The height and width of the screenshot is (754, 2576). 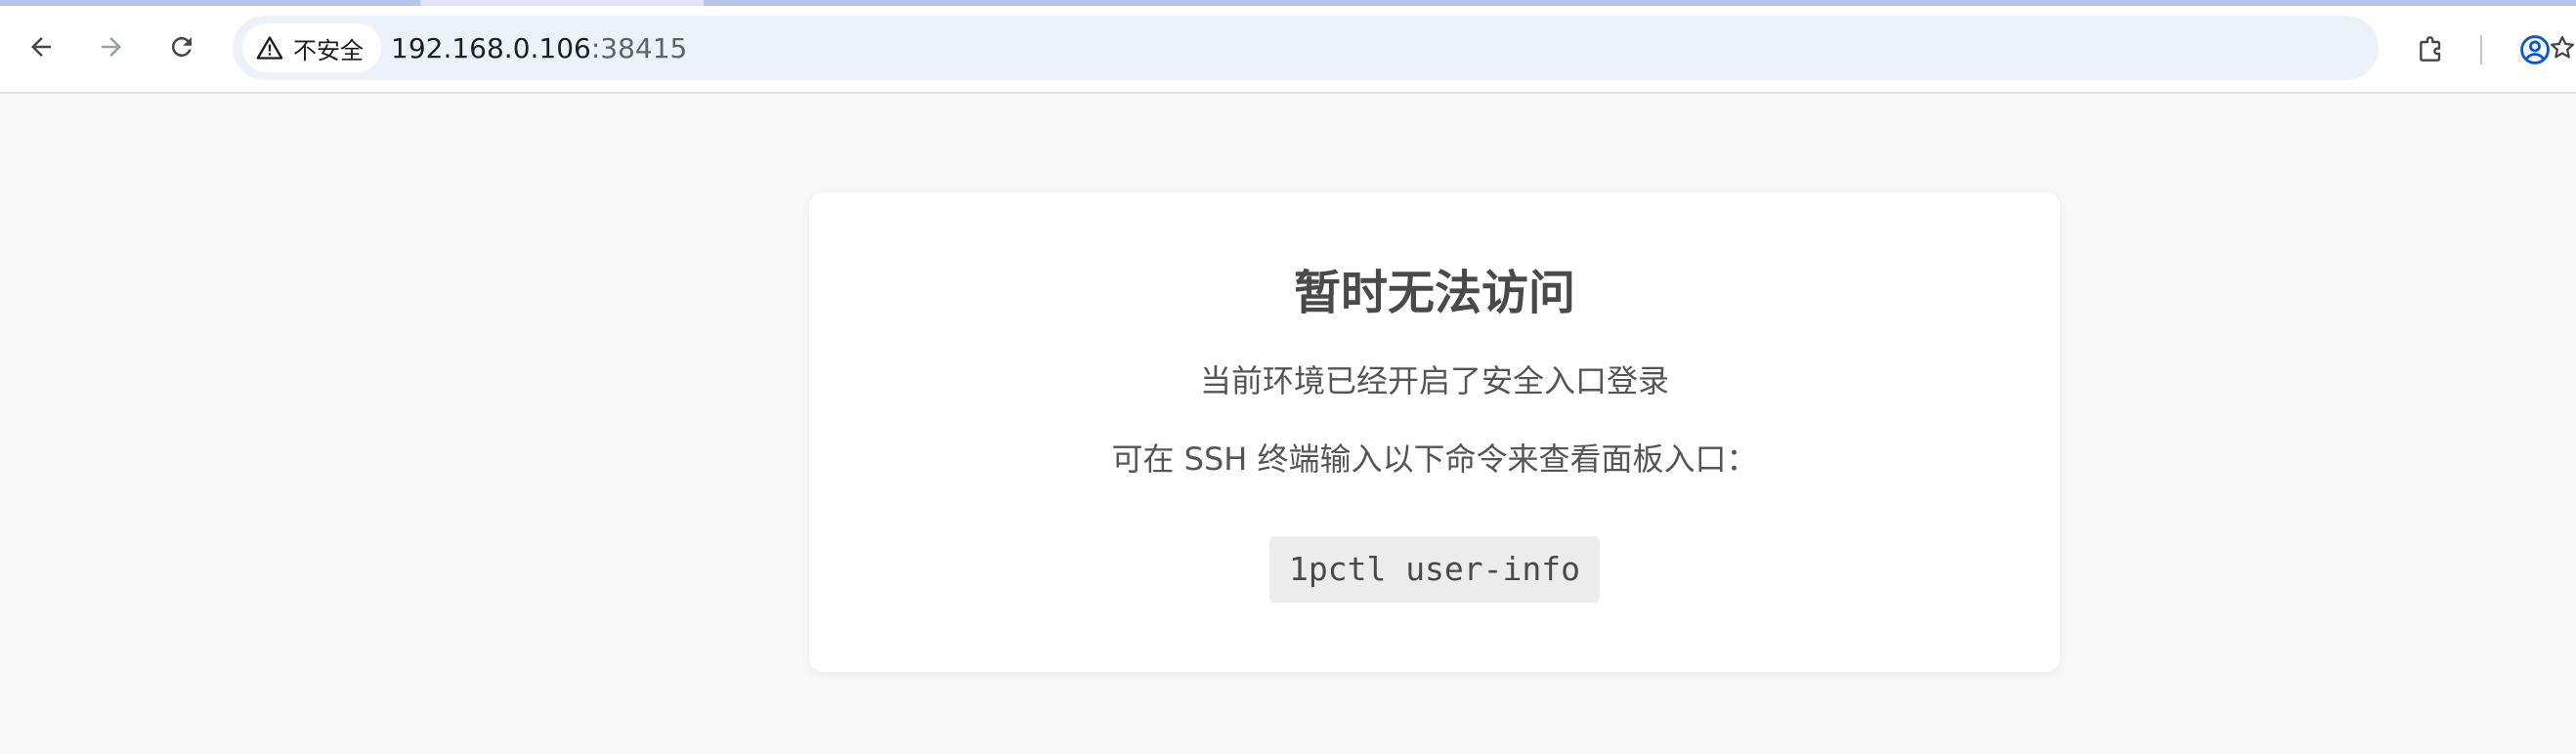 I want to click on browser-toolbar: 不安全 192.168.0.106:38415, so click(x=1288, y=50).